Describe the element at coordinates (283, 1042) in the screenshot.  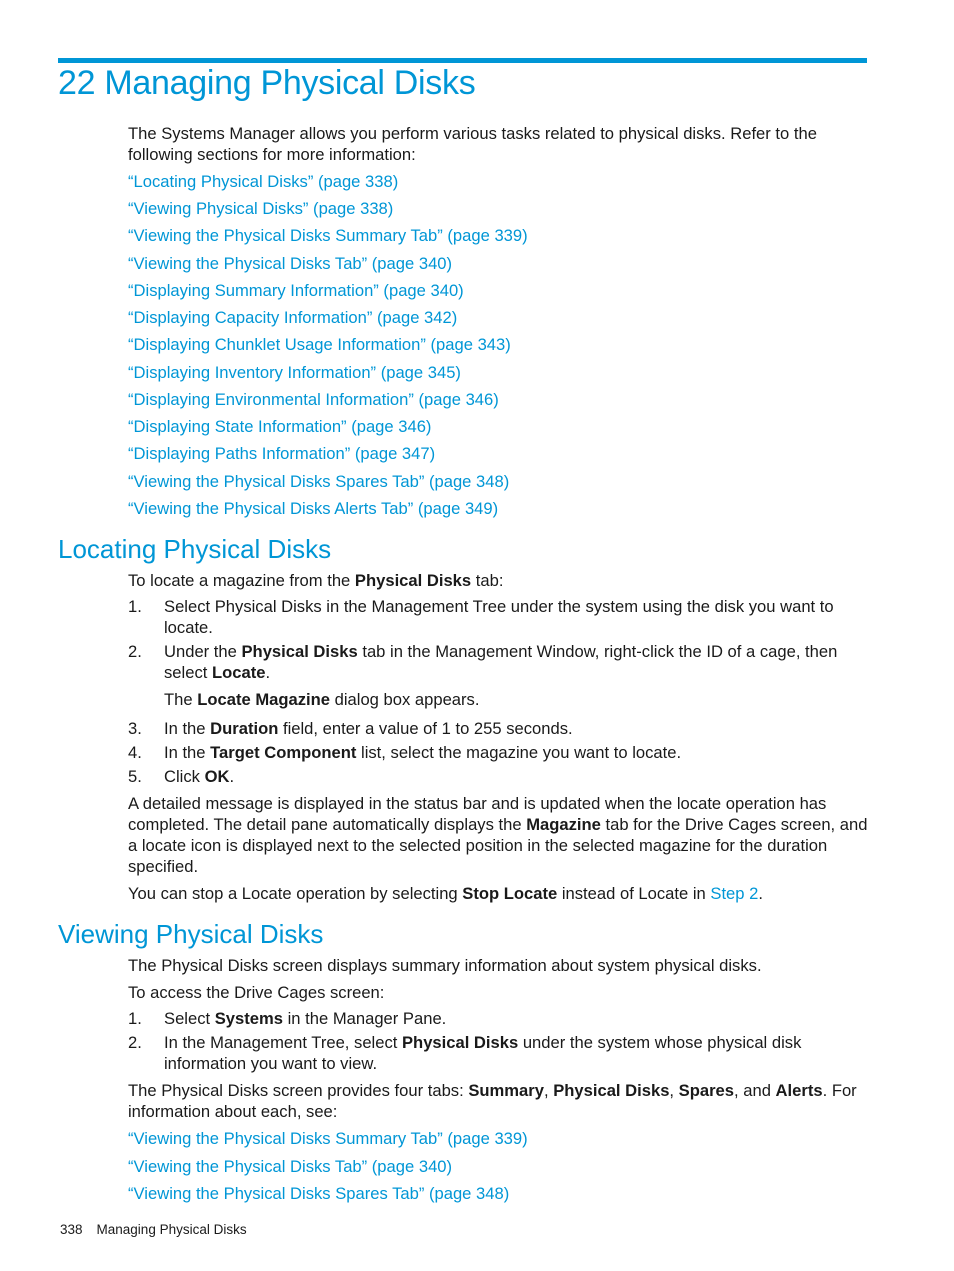
I see `text: In the Management Tree, select` at that location.